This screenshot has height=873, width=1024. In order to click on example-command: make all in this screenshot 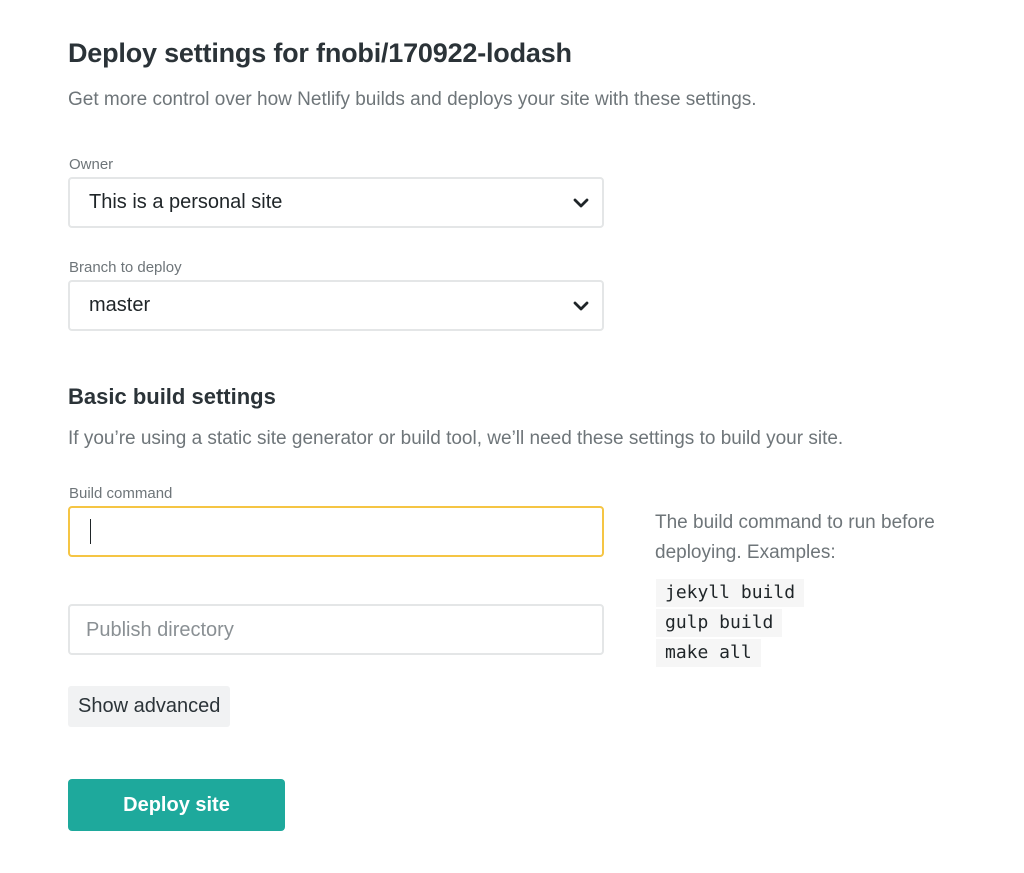, I will do `click(708, 653)`.